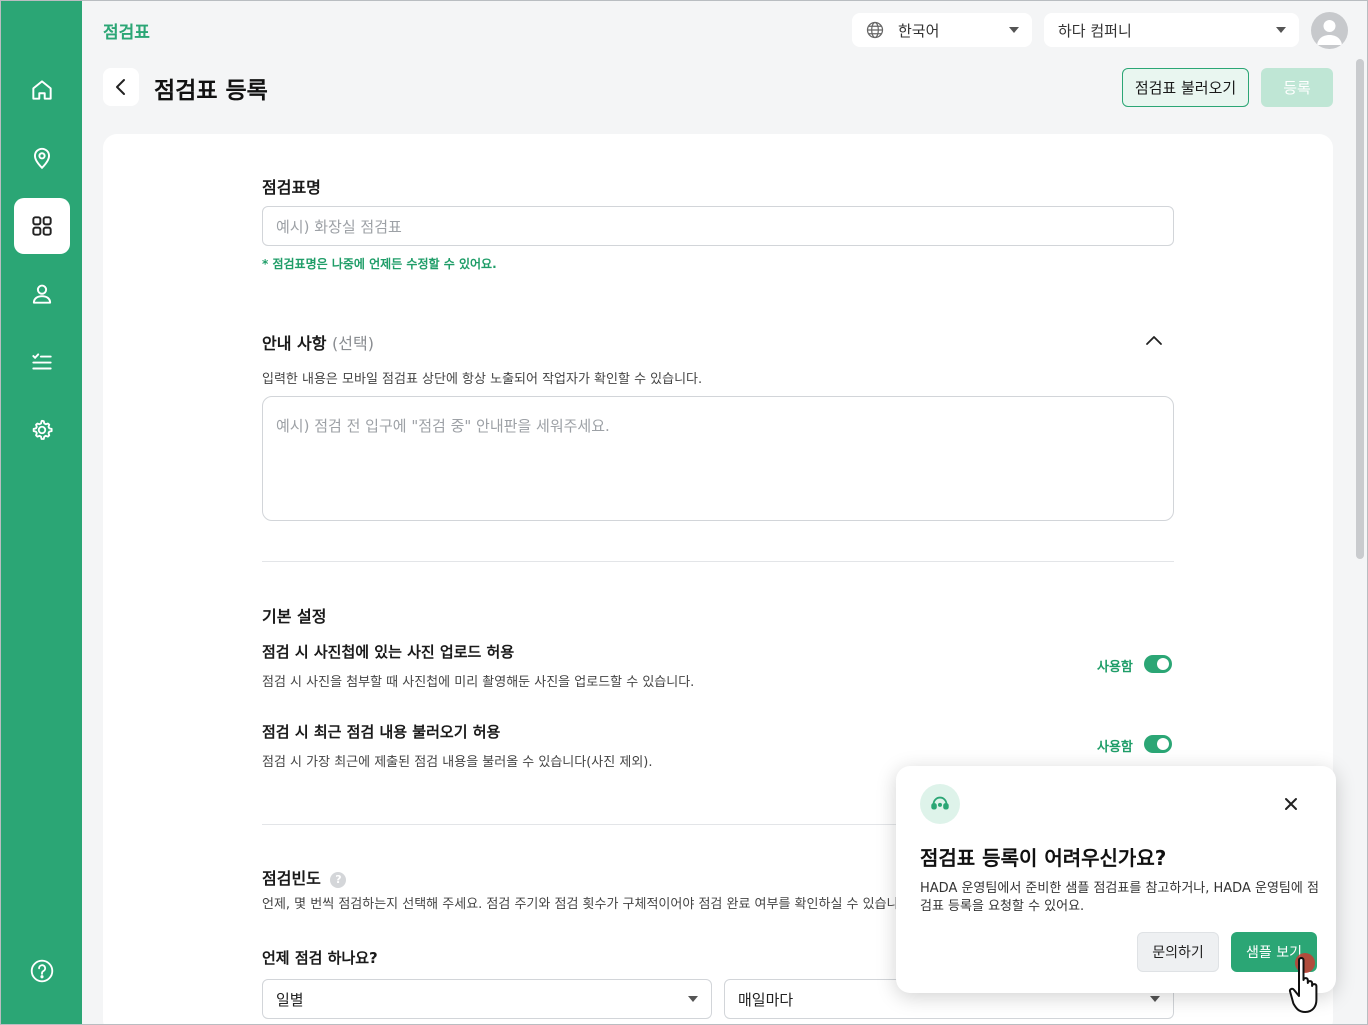 Image resolution: width=1368 pixels, height=1025 pixels. Describe the element at coordinates (1178, 952) in the screenshot. I see `contact-button: 문의하기` at that location.